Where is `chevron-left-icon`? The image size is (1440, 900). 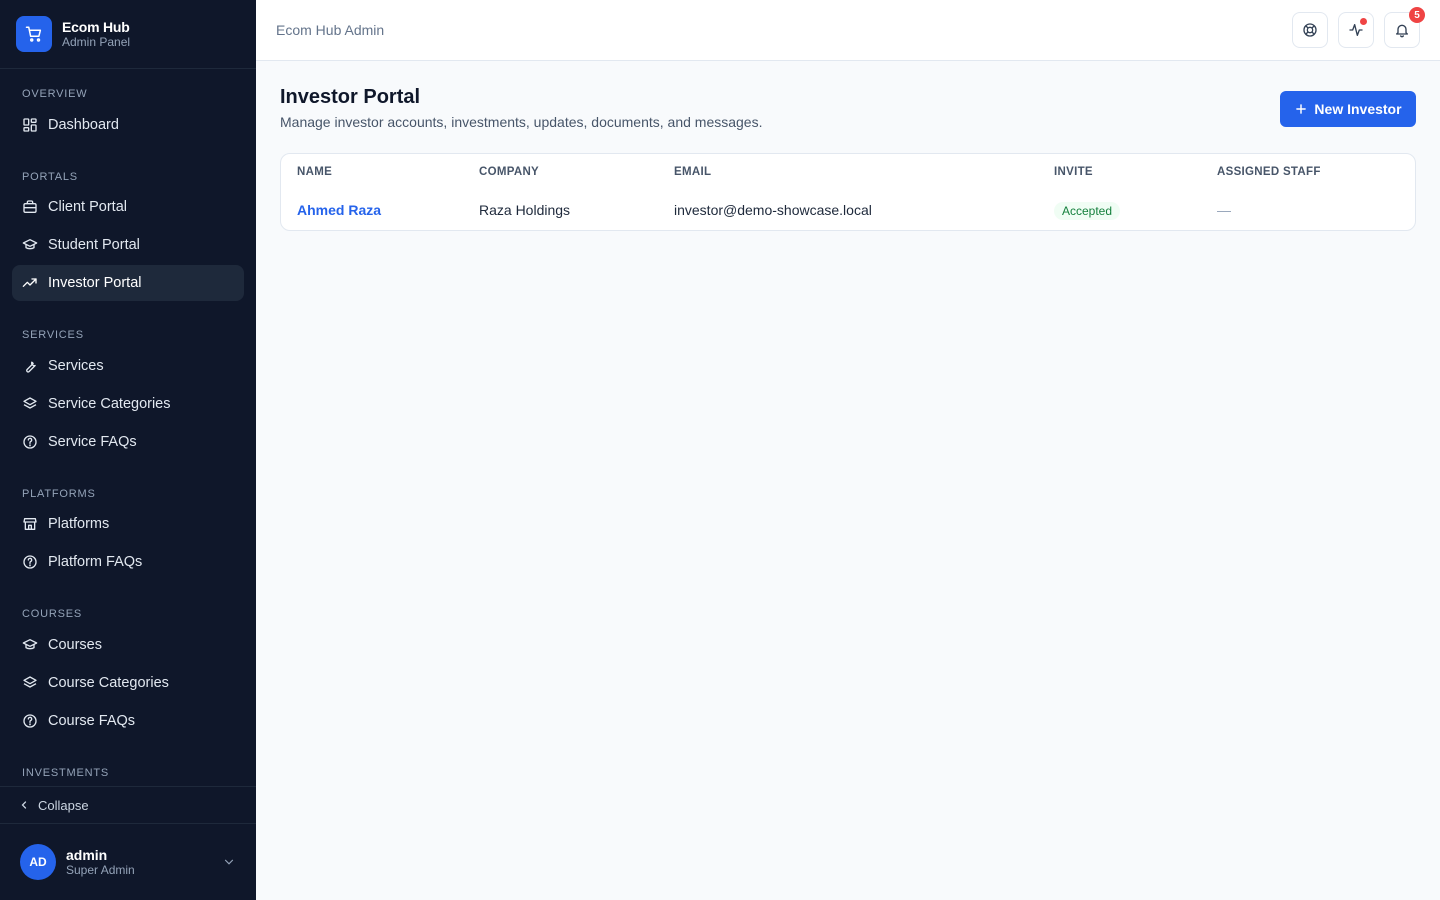
chevron-left-icon is located at coordinates (24, 805).